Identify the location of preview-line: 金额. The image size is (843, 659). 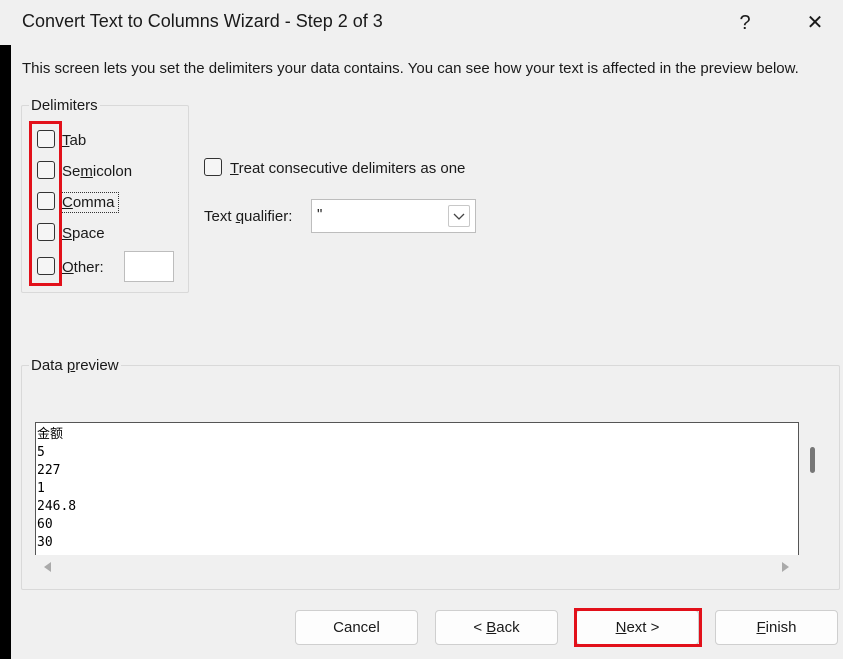
(50, 434).